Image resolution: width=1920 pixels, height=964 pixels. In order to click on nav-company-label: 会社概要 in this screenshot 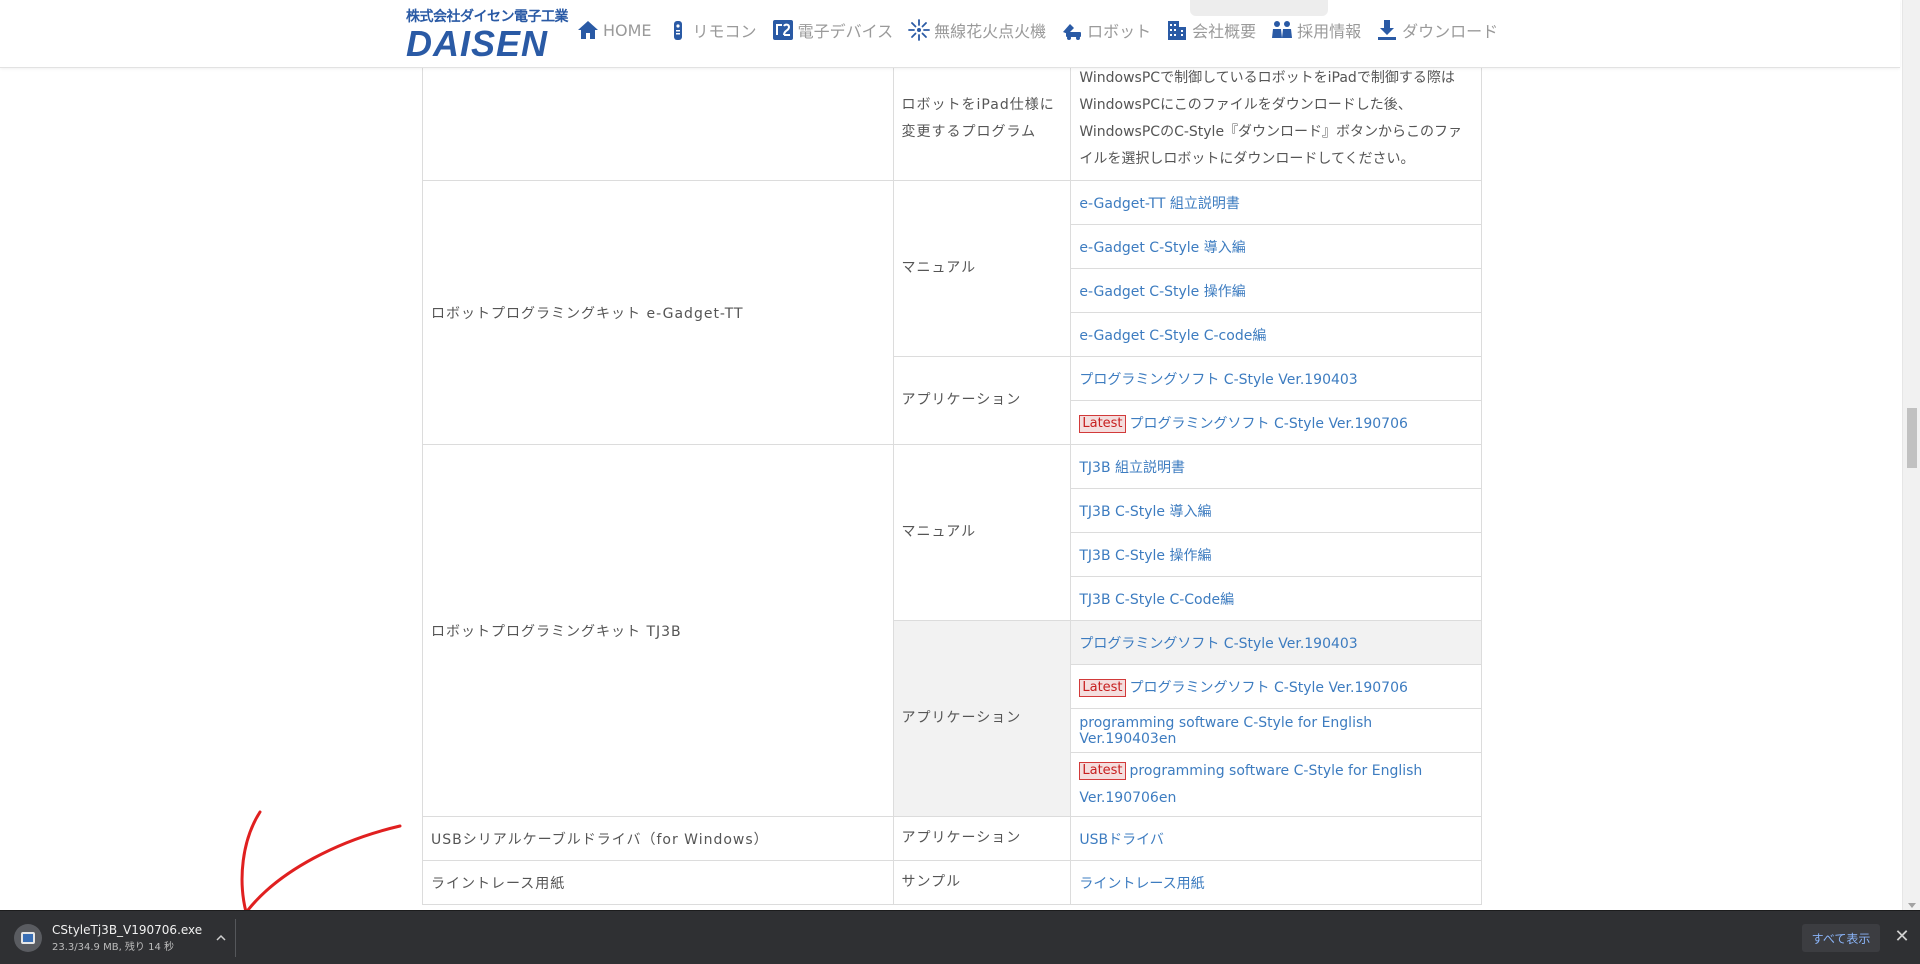, I will do `click(1224, 31)`.